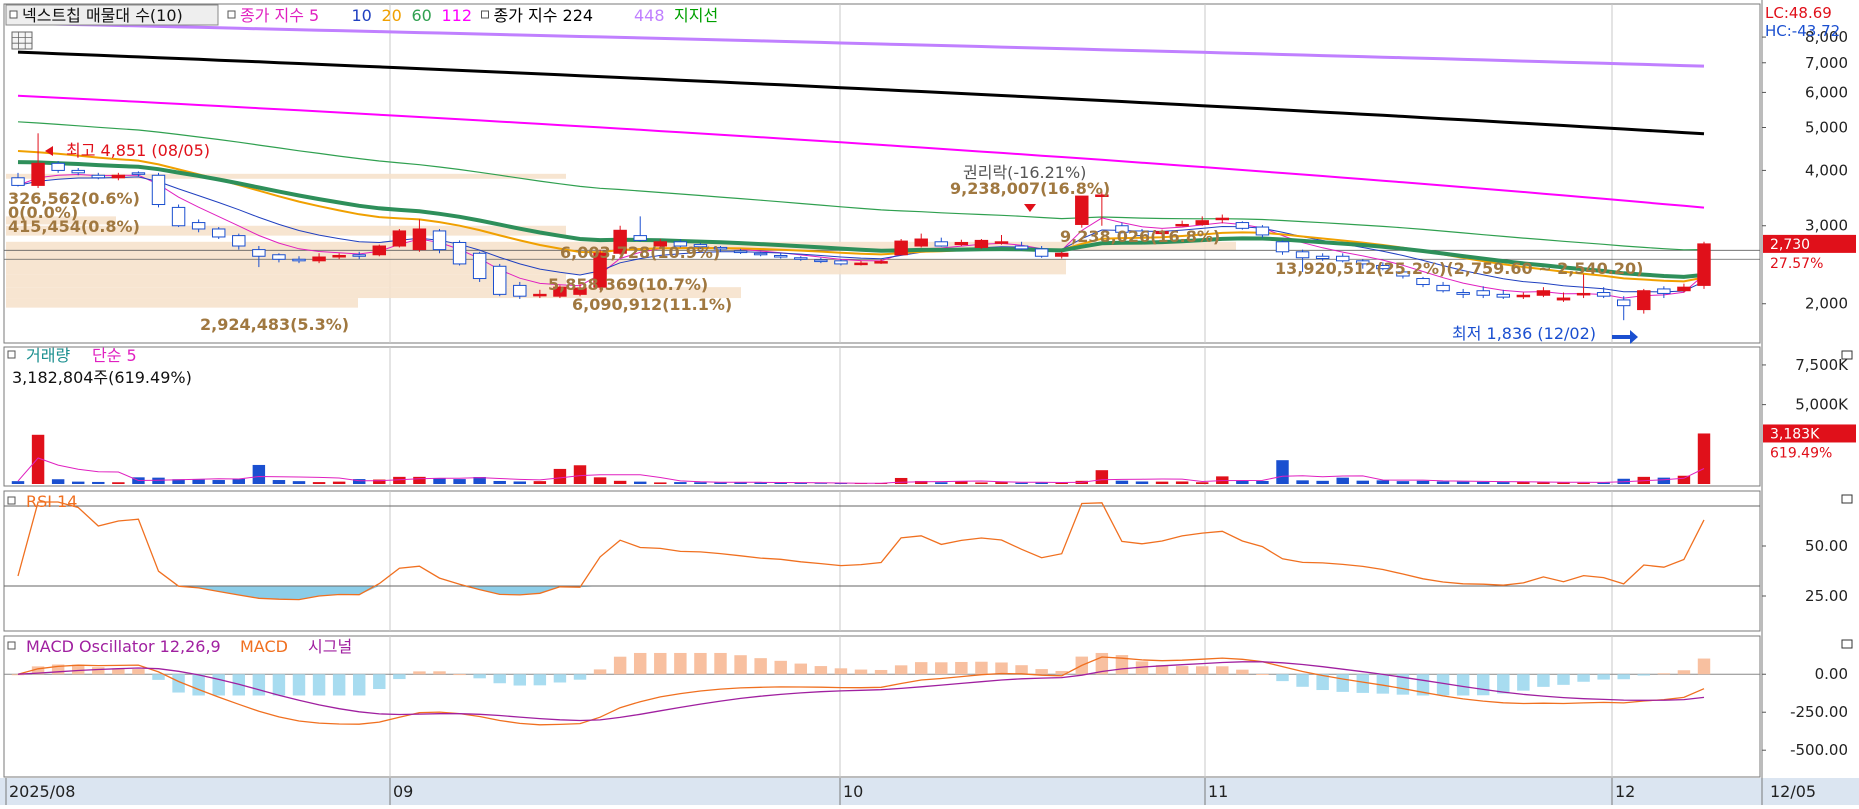  I want to click on legend-item: 112, so click(457, 15).